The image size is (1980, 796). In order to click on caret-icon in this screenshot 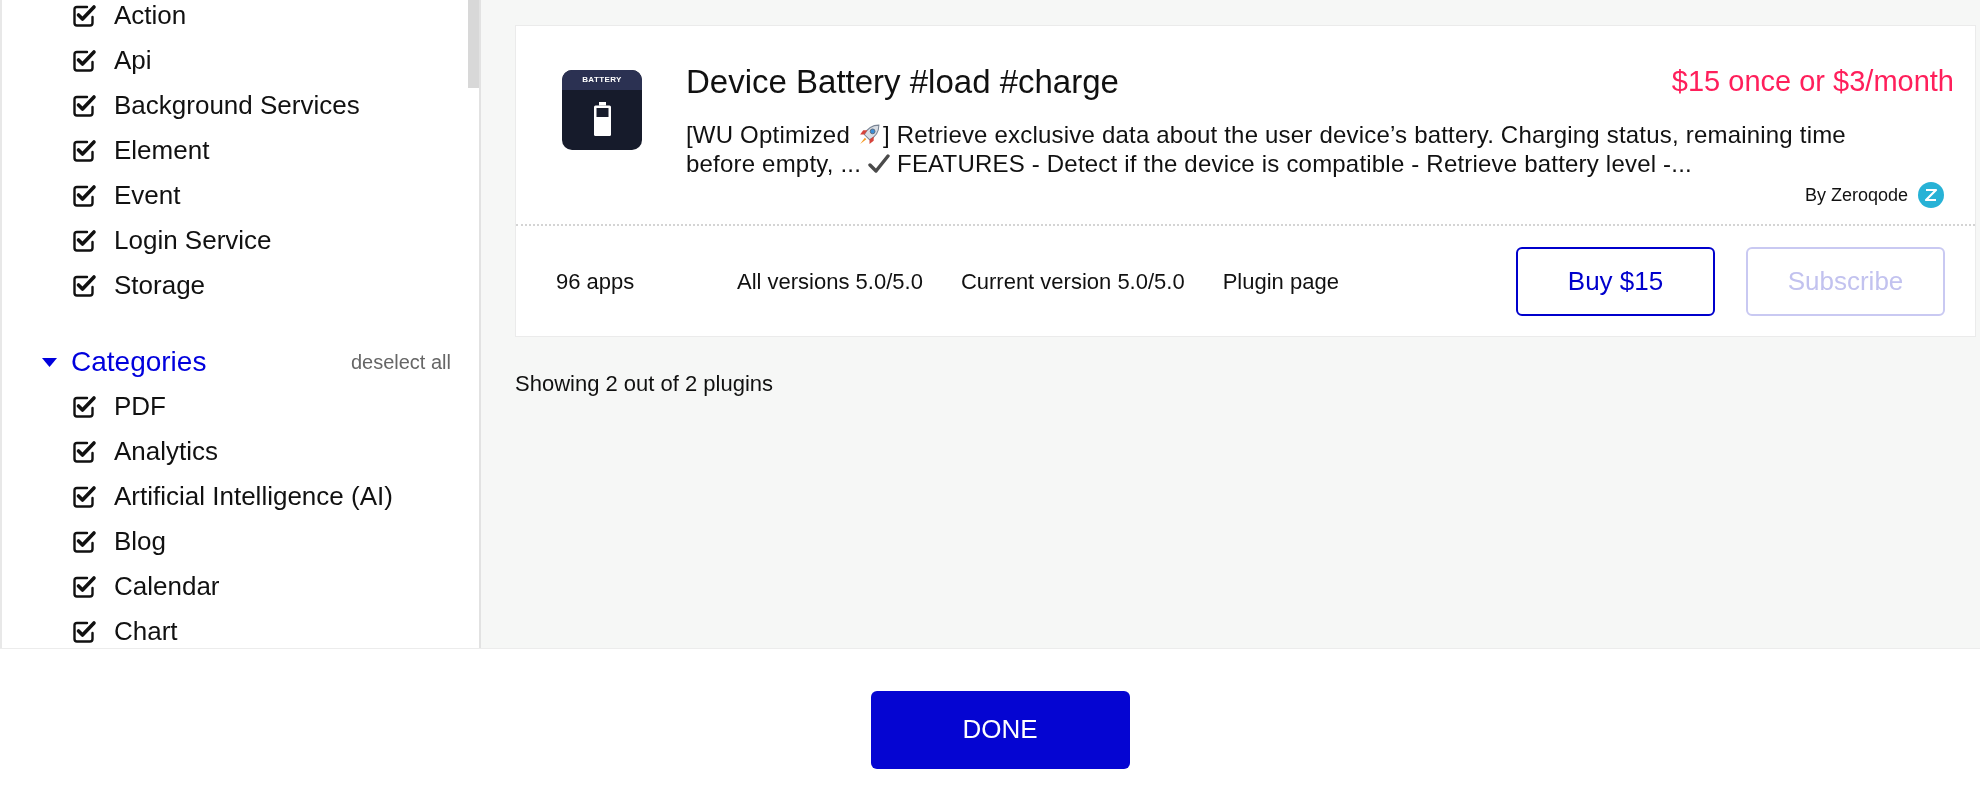, I will do `click(49, 362)`.